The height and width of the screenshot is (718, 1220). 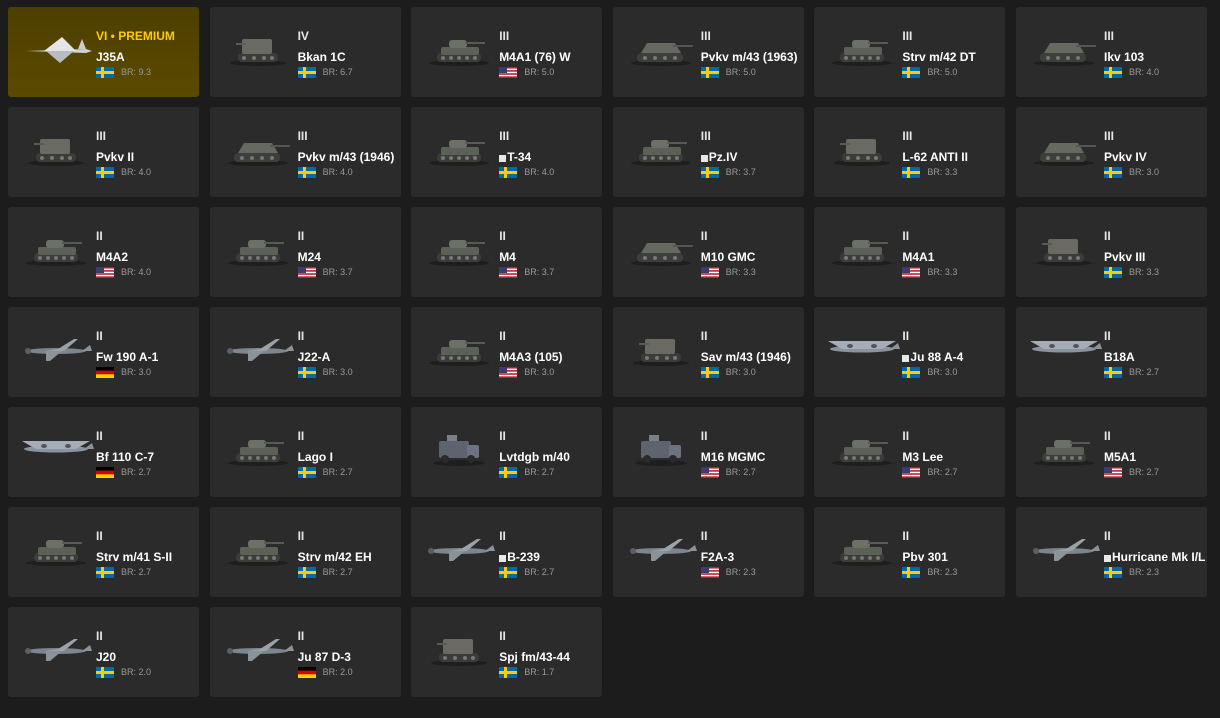 I want to click on vehicle-card: II F2A-3 BR: 2.3, so click(x=708, y=552).